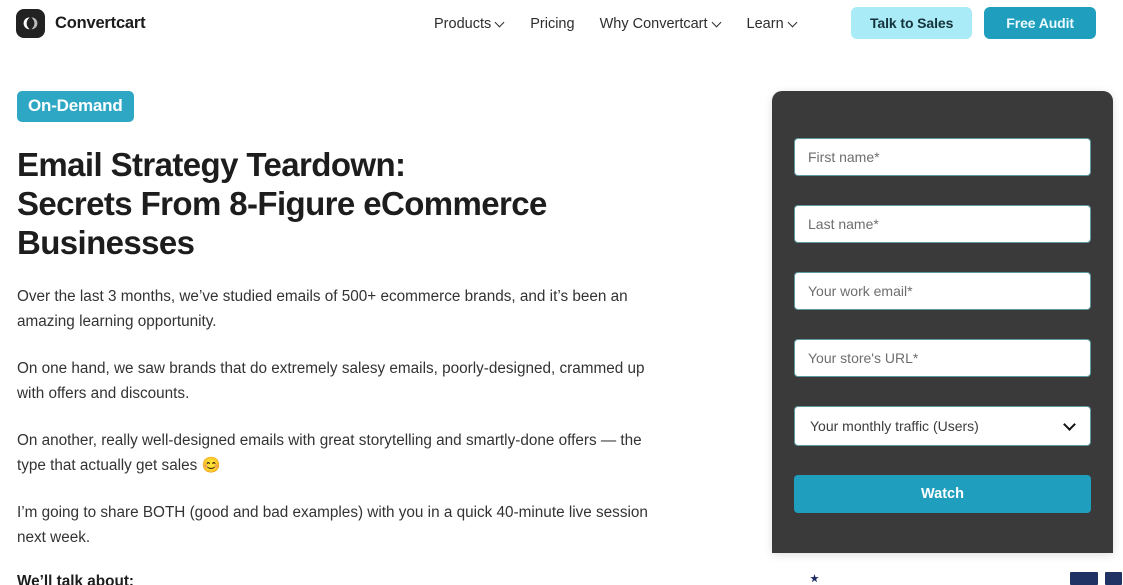 Image resolution: width=1123 pixels, height=585 pixels. What do you see at coordinates (957, 578) in the screenshot?
I see `partner-logo-strip` at bounding box center [957, 578].